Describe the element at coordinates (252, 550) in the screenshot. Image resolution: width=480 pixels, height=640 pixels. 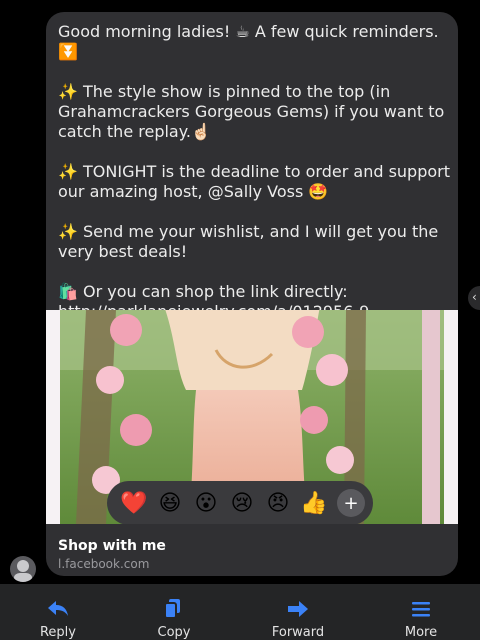
I see `link-preview: Shop with me l.facebook.com` at that location.